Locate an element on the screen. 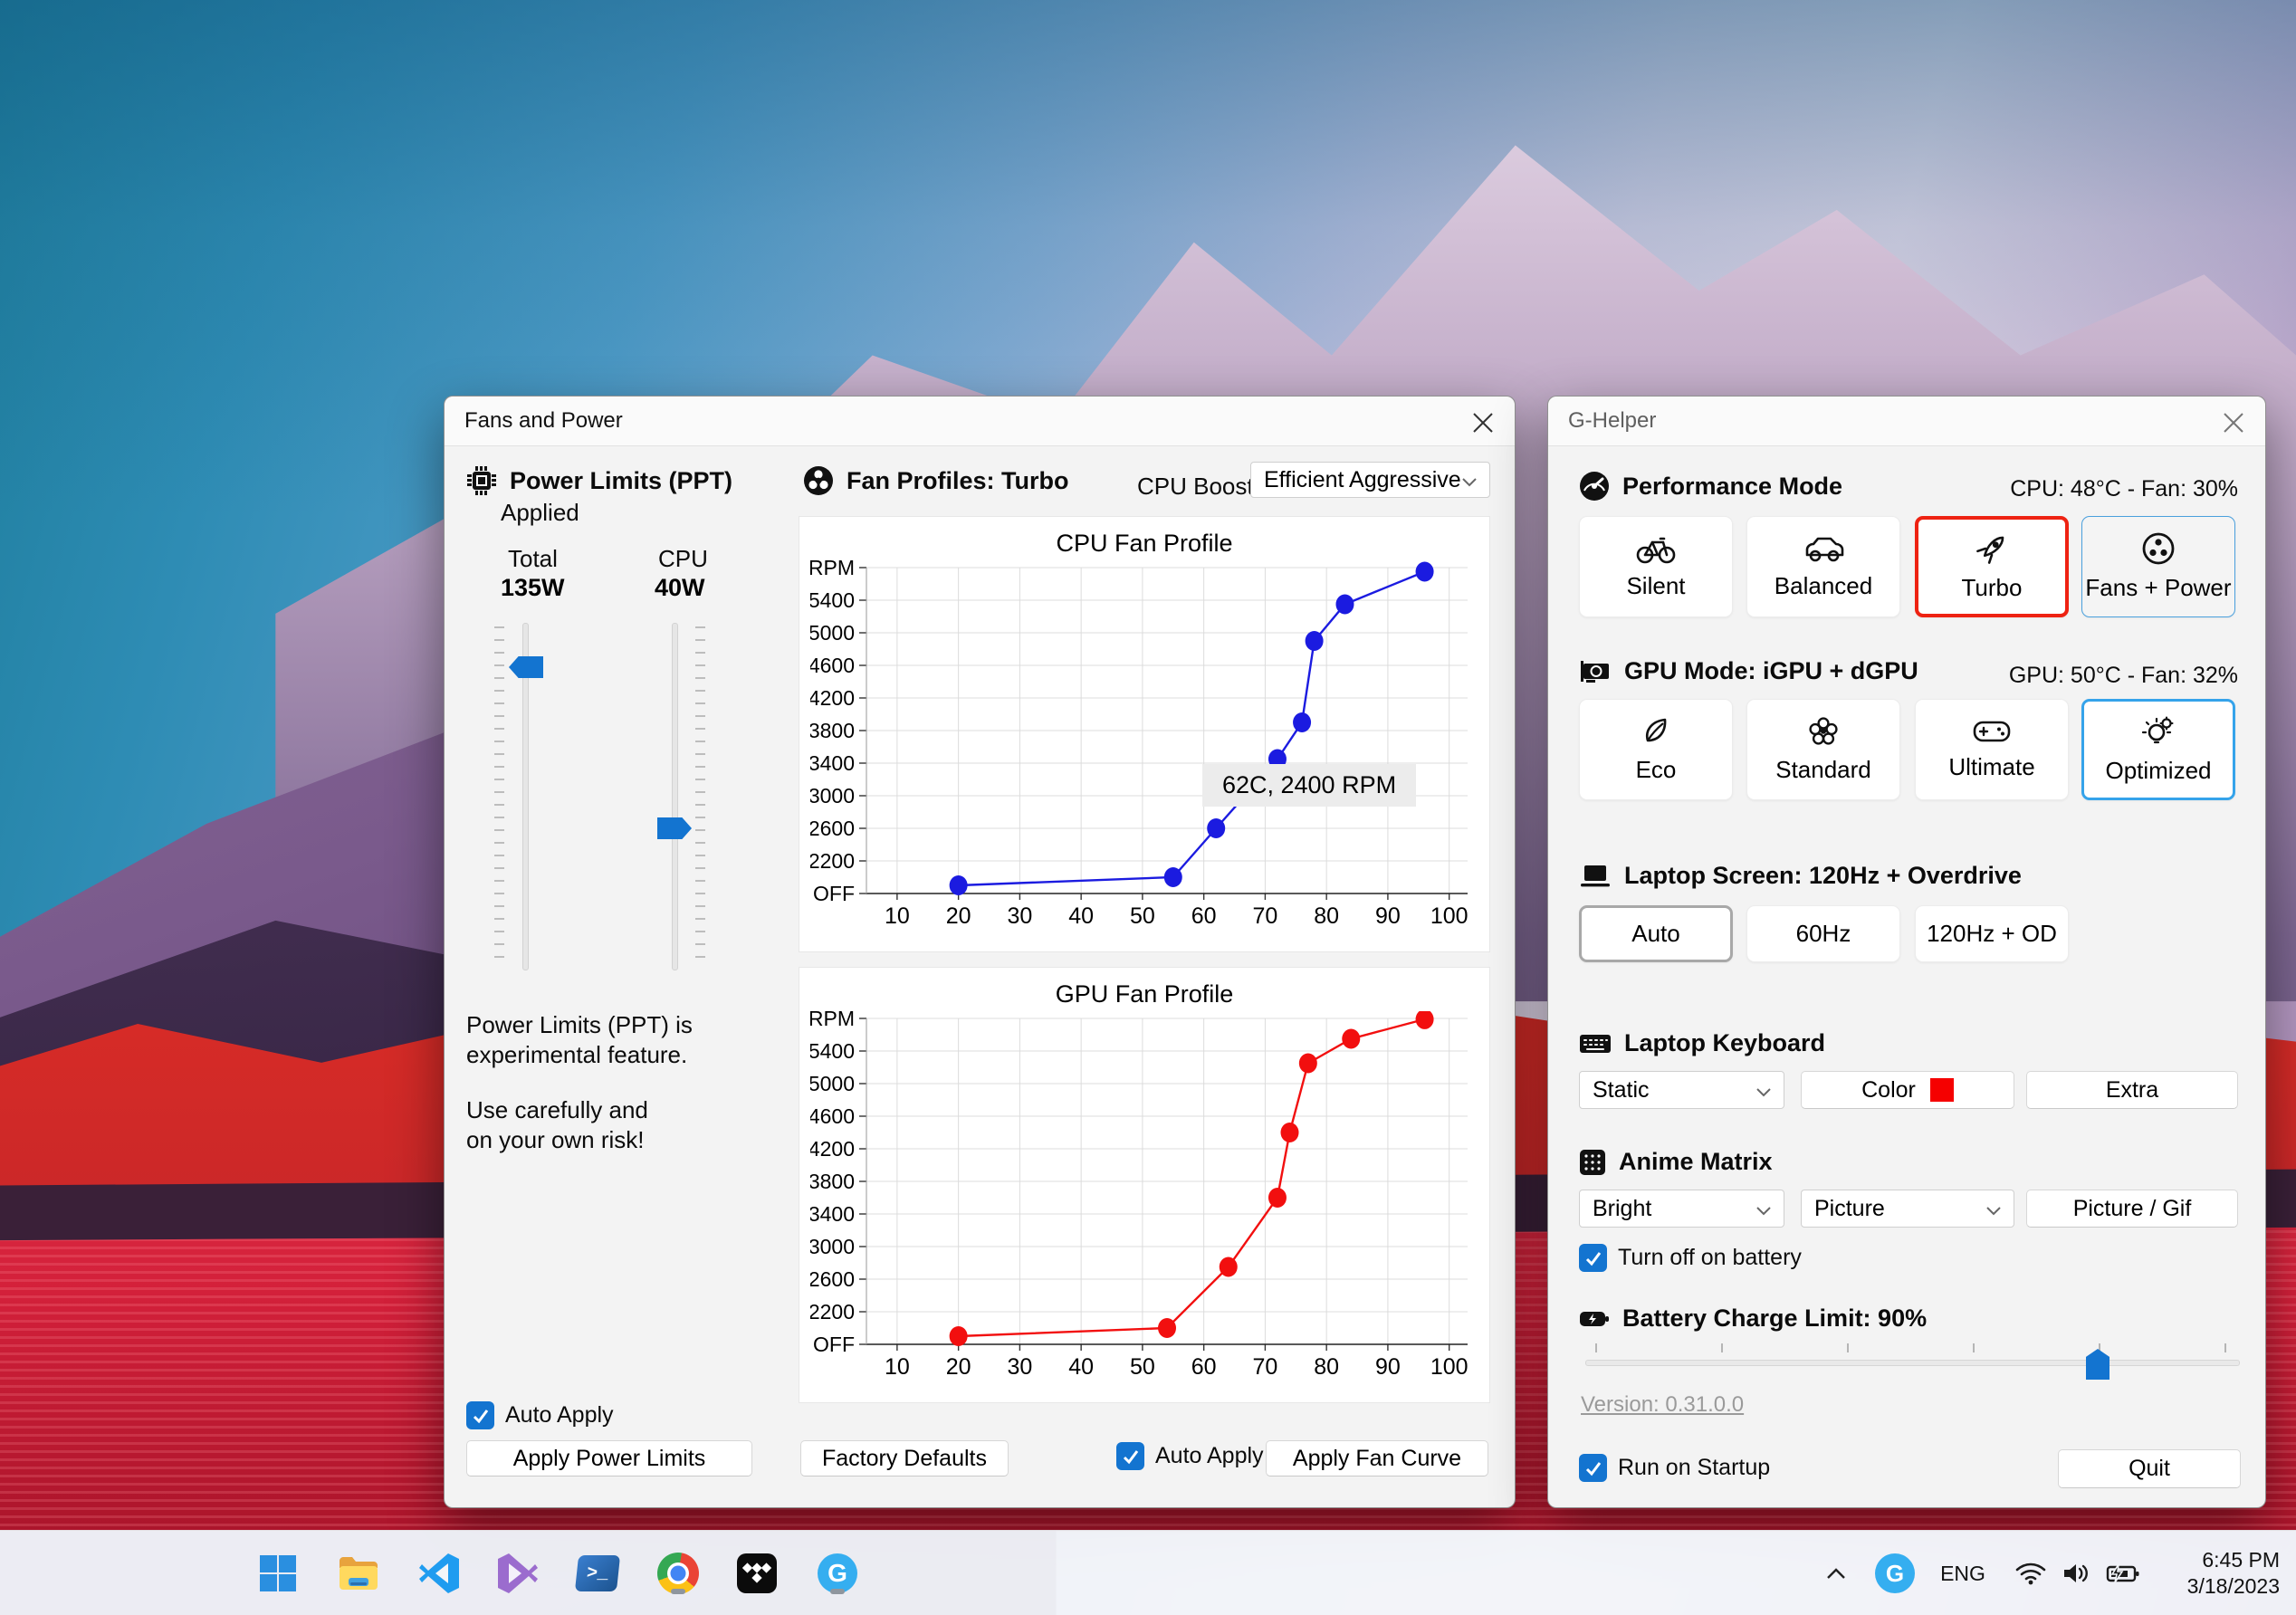 This screenshot has width=2296, height=1615. svg-text: 4600 is located at coordinates (833, 1116).